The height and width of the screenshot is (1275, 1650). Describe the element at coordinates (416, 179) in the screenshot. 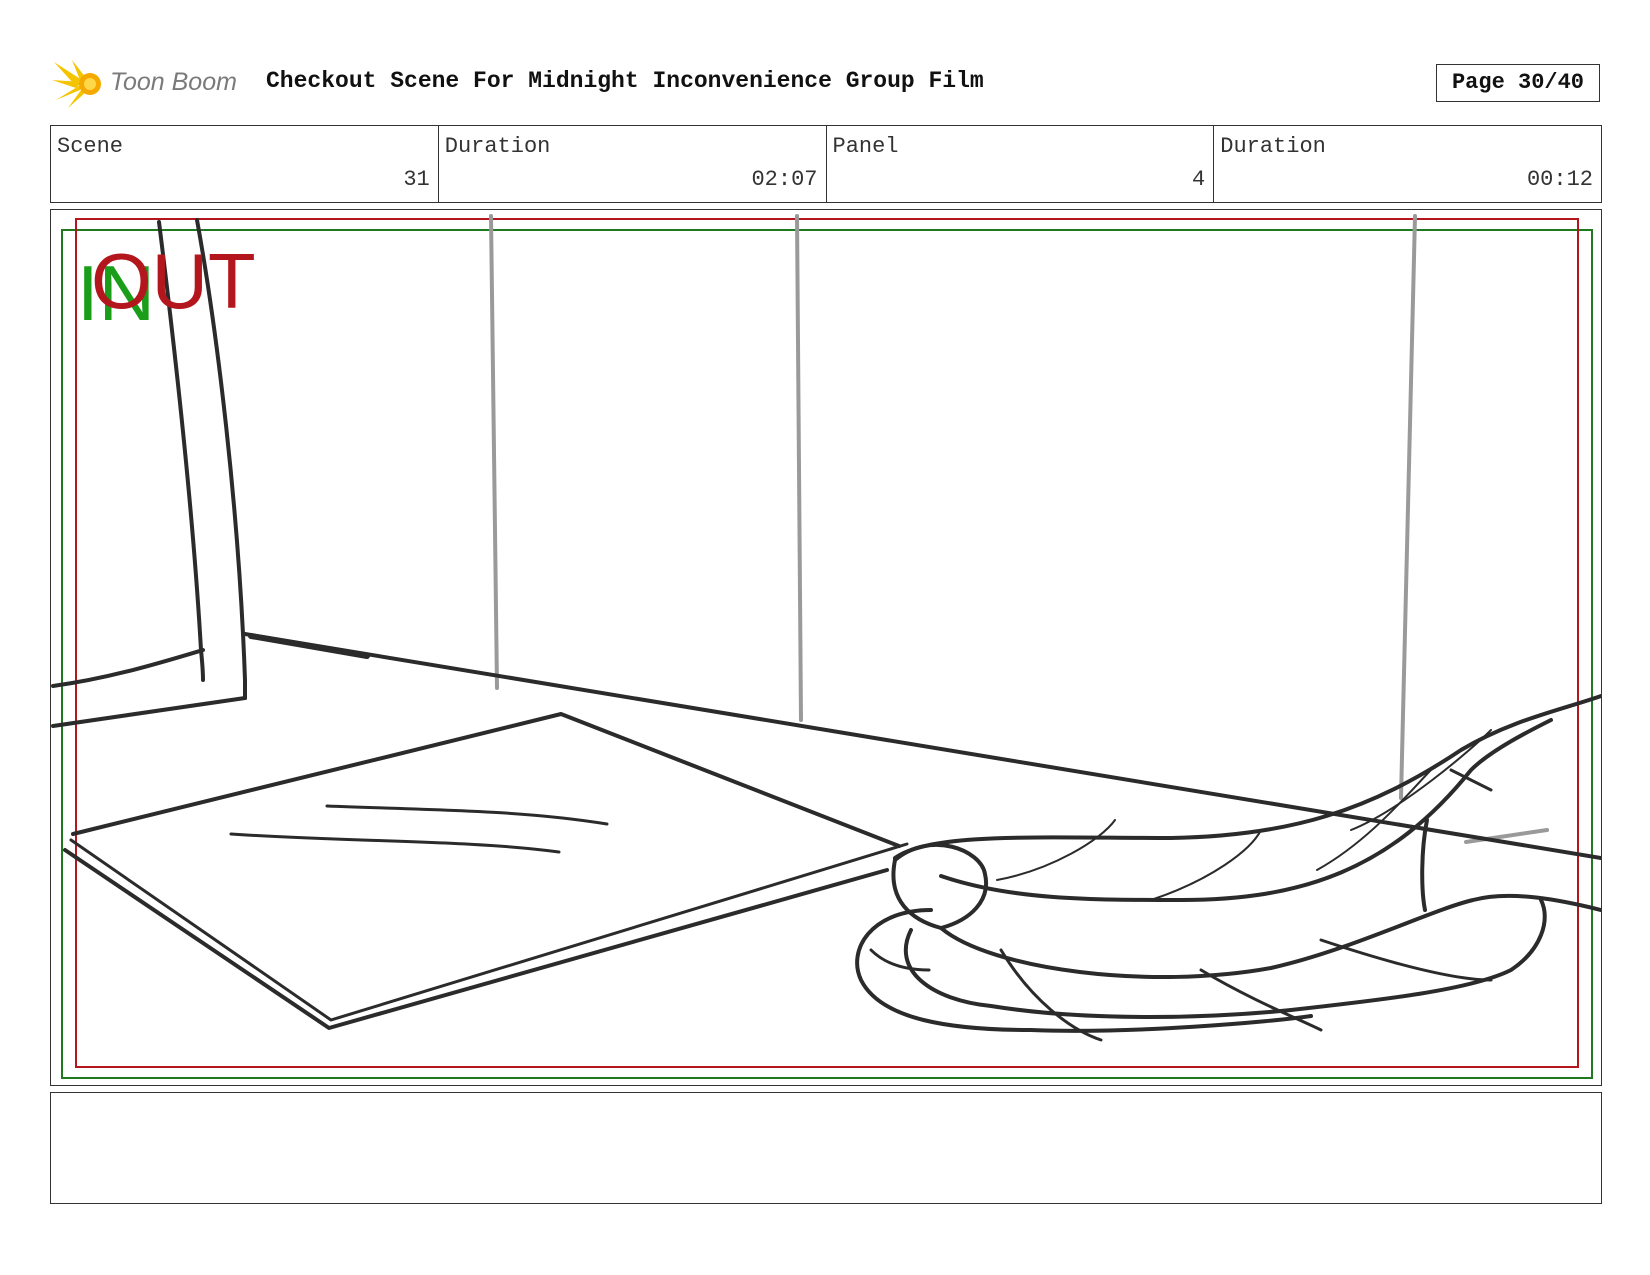

I see `scene-value: 31` at that location.